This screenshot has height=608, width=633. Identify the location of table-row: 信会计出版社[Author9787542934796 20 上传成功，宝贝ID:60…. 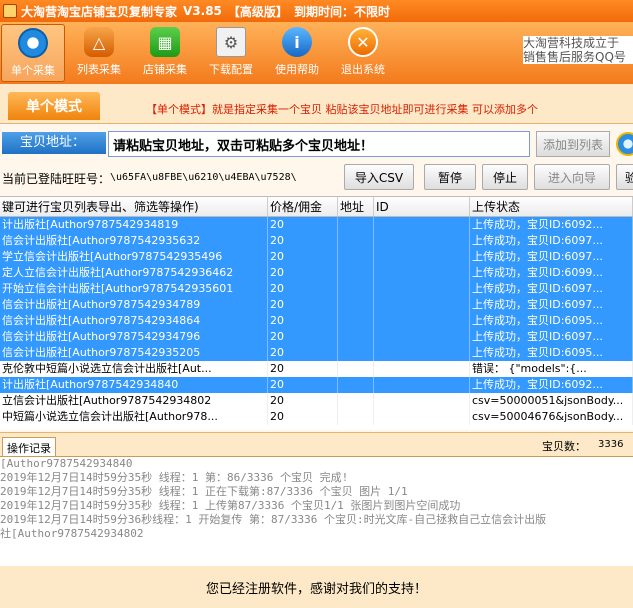
(316, 337).